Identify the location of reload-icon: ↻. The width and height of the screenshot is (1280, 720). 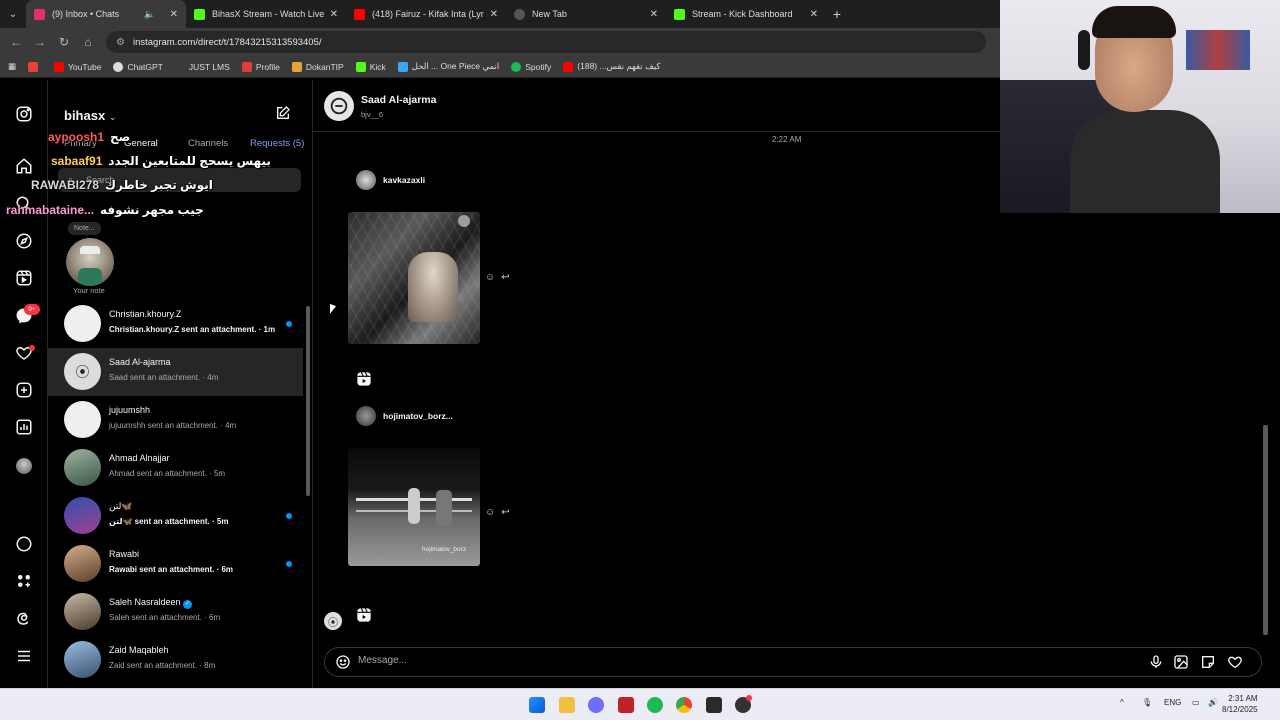
(64, 42).